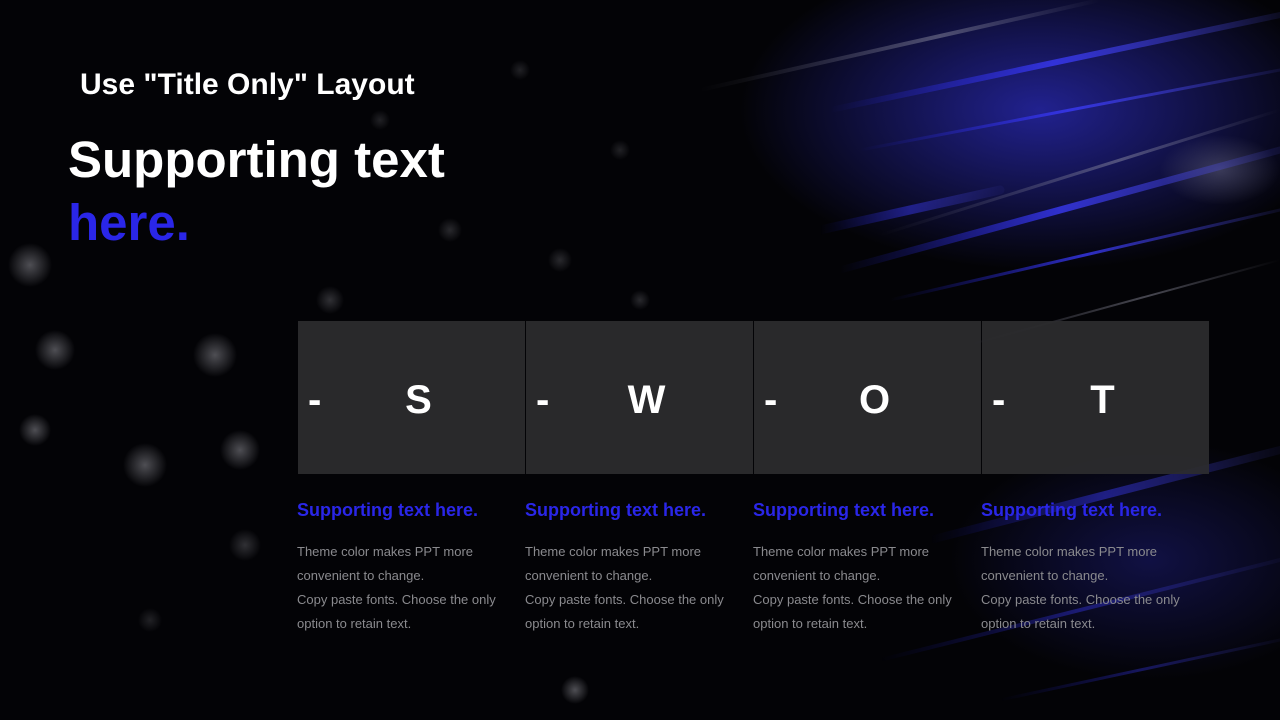  What do you see at coordinates (247, 84) in the screenshot?
I see `layout-title: Use "Title Only" Layout` at bounding box center [247, 84].